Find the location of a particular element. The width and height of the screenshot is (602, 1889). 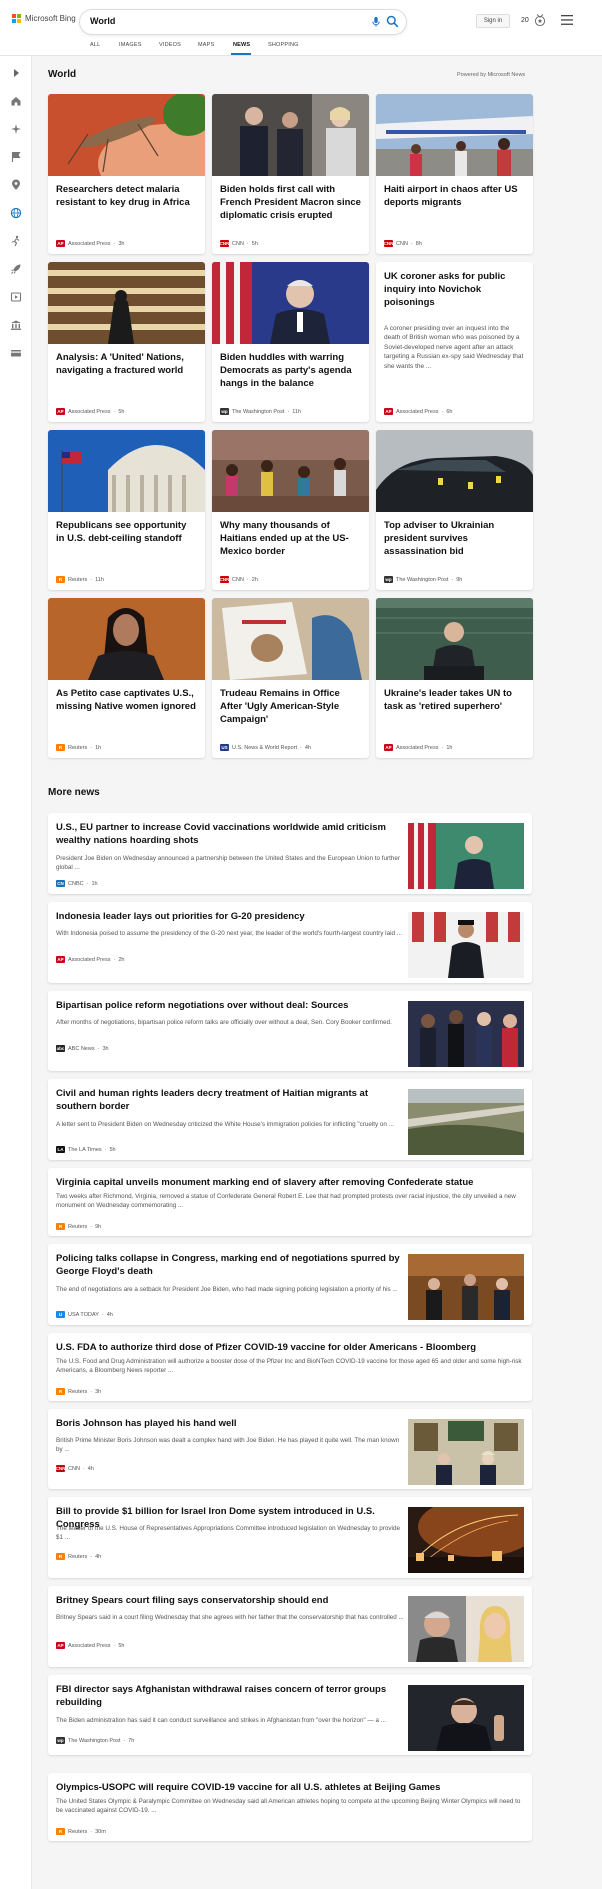

source-name: The LA Times is located at coordinates (85, 1150).